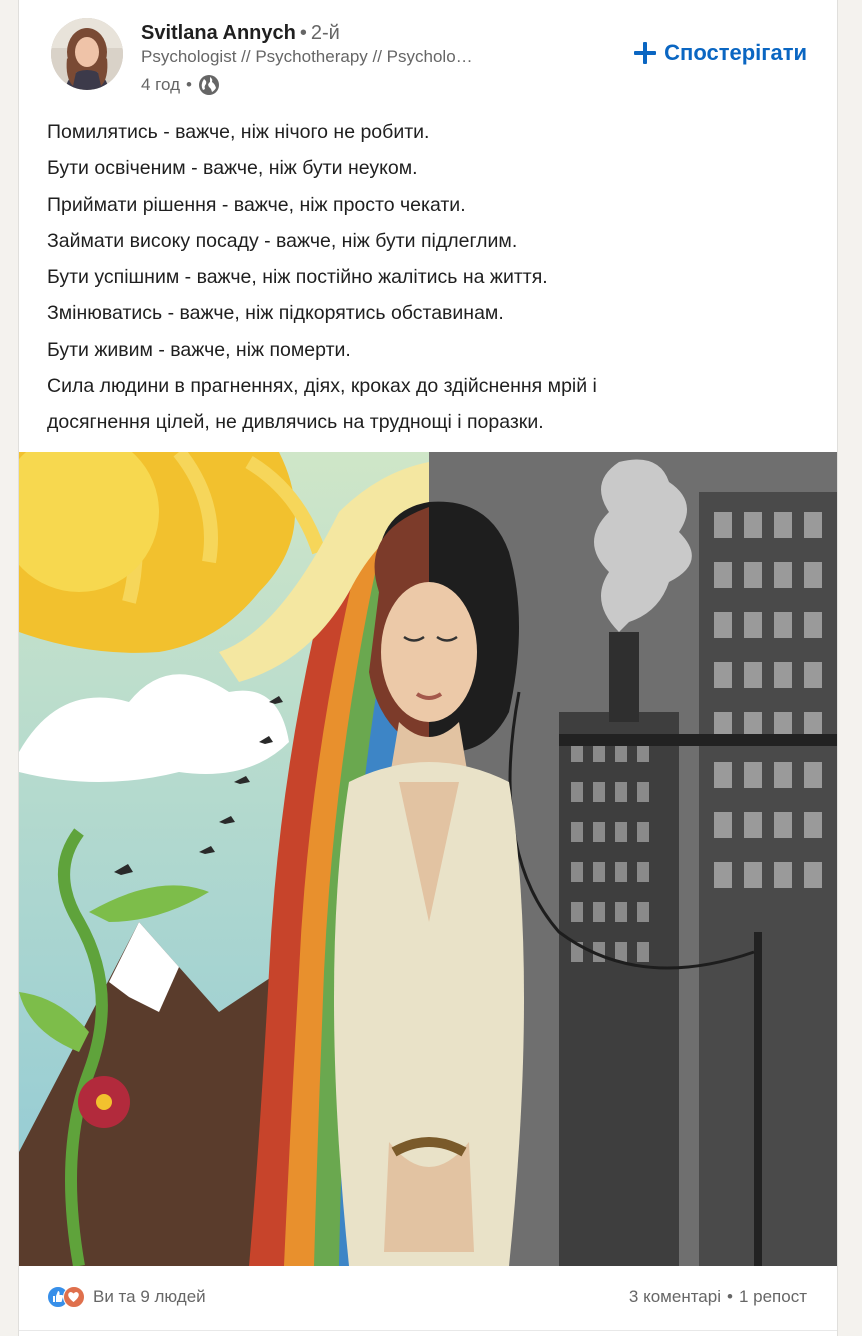 This screenshot has width=862, height=1336. I want to click on post-line: Бути живим - важче, ніж померти., so click(199, 349).